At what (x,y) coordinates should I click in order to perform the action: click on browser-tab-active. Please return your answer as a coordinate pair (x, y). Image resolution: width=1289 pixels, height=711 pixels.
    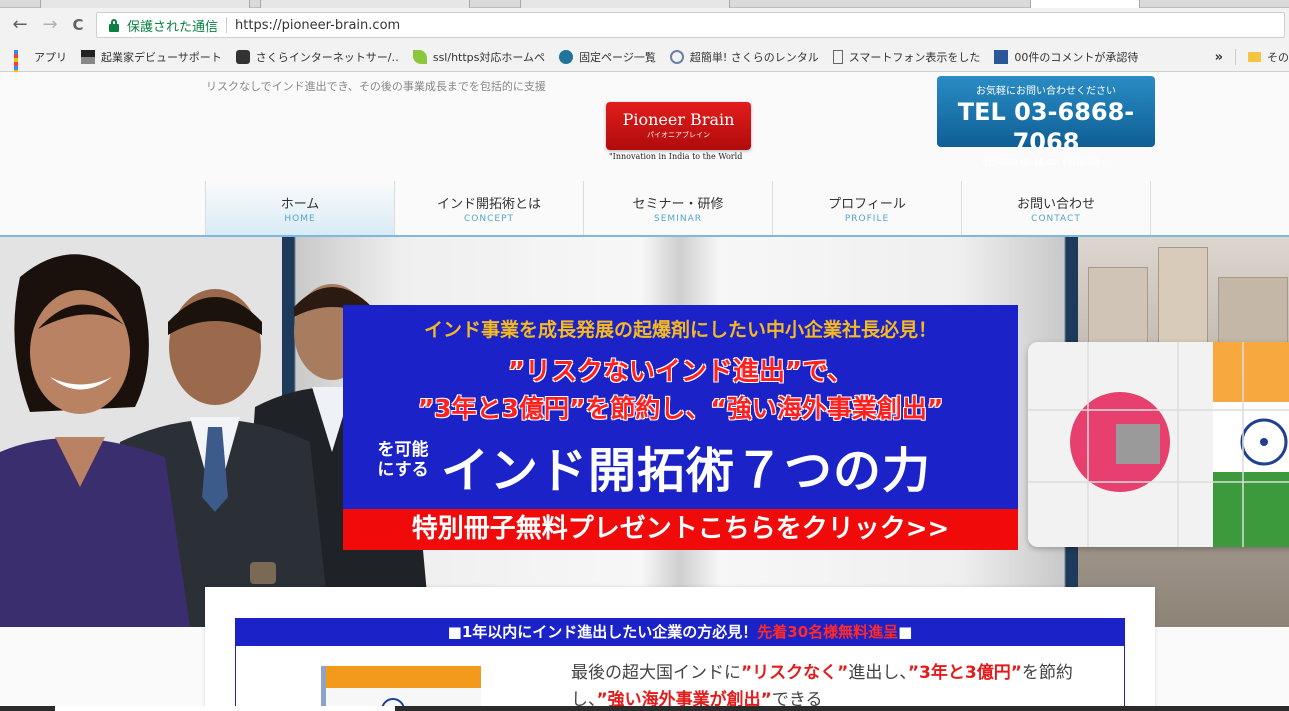
    Looking at the image, I should click on (1085, 4).